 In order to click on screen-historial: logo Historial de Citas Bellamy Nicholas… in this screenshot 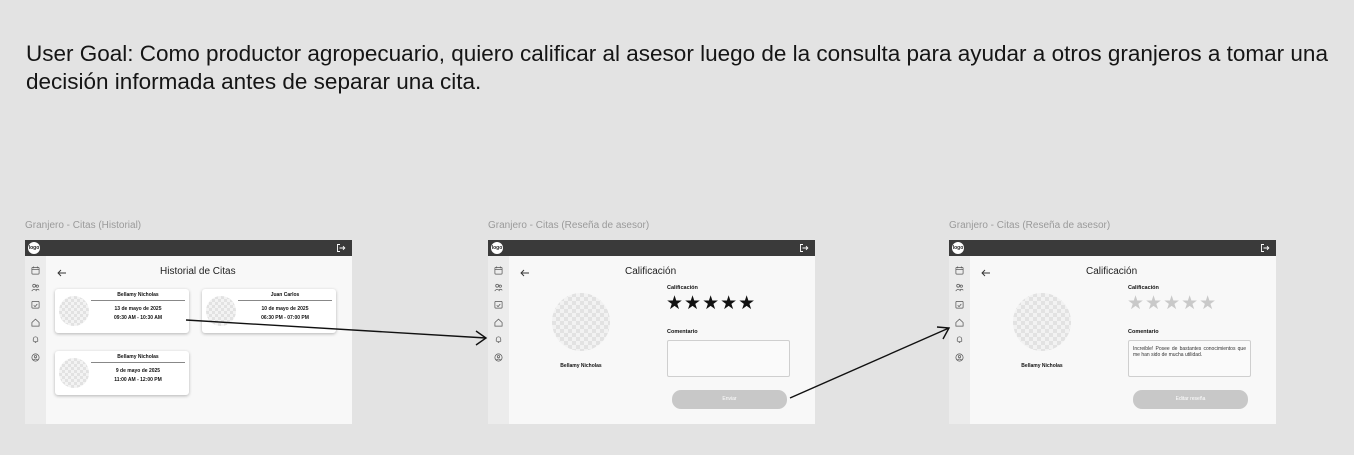, I will do `click(188, 332)`.